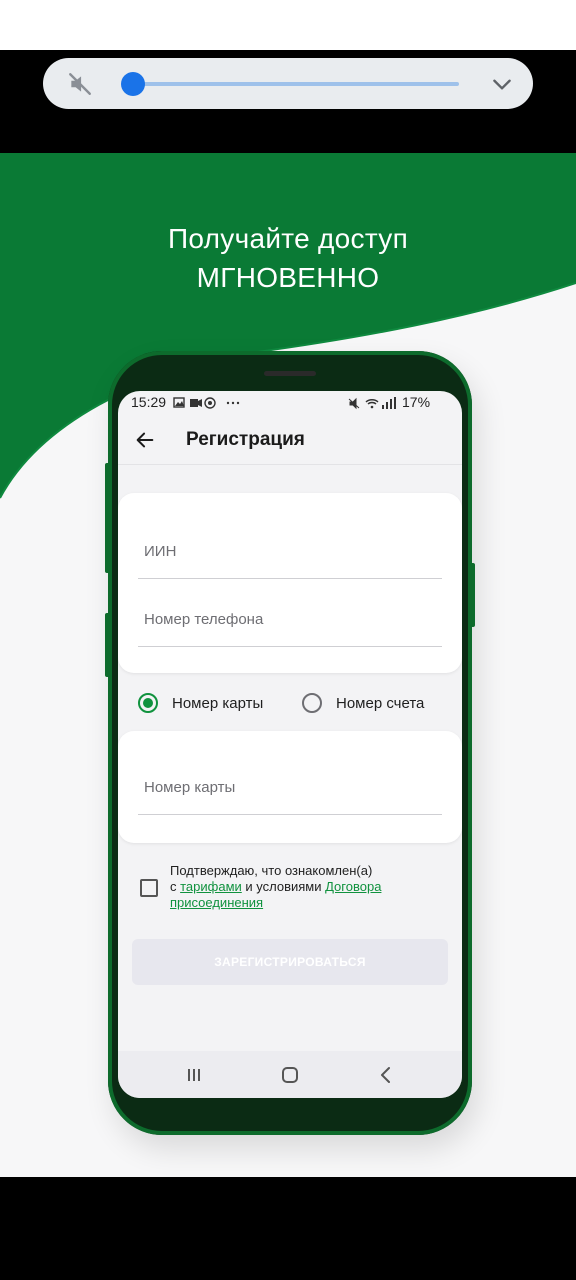 This screenshot has width=576, height=1280. Describe the element at coordinates (290, 703) in the screenshot. I see `id-type-radio-group: Номер карты Номер счета` at that location.